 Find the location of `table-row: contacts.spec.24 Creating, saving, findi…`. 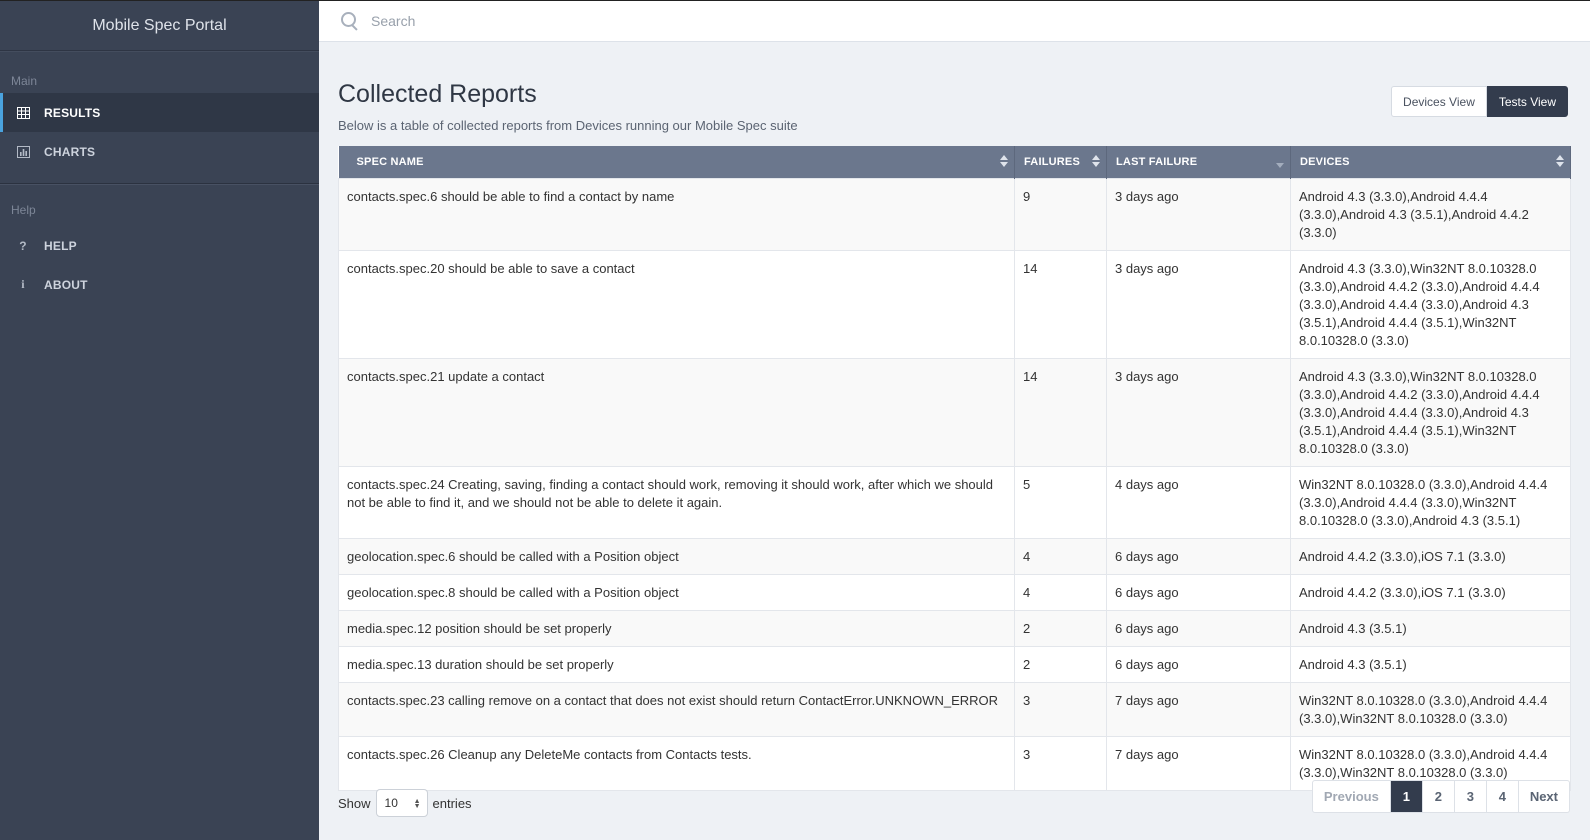

table-row: contacts.spec.24 Creating, saving, findi… is located at coordinates (954, 502).